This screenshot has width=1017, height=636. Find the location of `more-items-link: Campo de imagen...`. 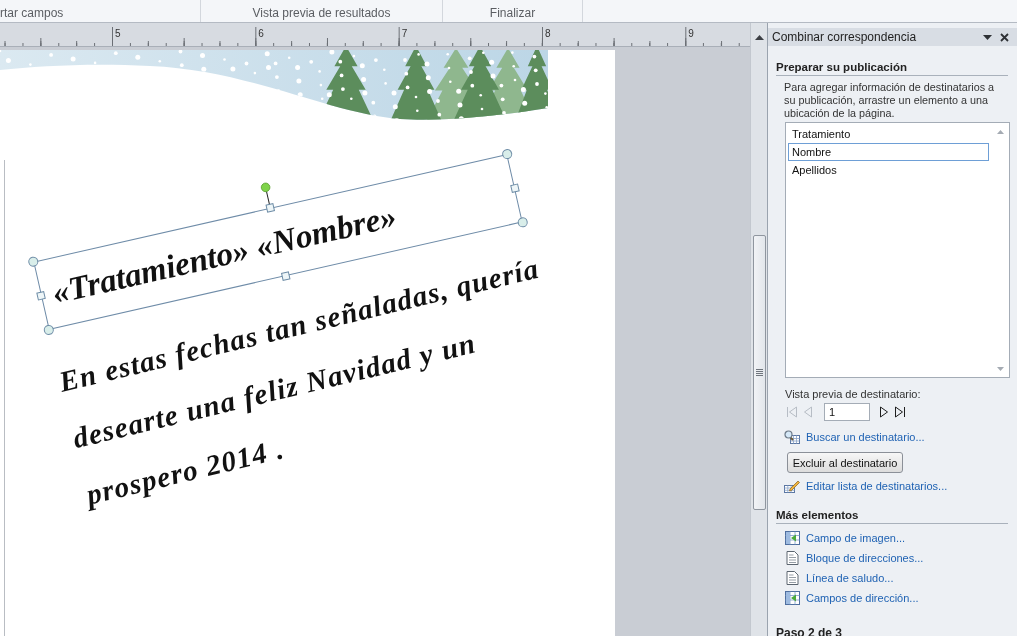

more-items-link: Campo de imagen... is located at coordinates (856, 538).